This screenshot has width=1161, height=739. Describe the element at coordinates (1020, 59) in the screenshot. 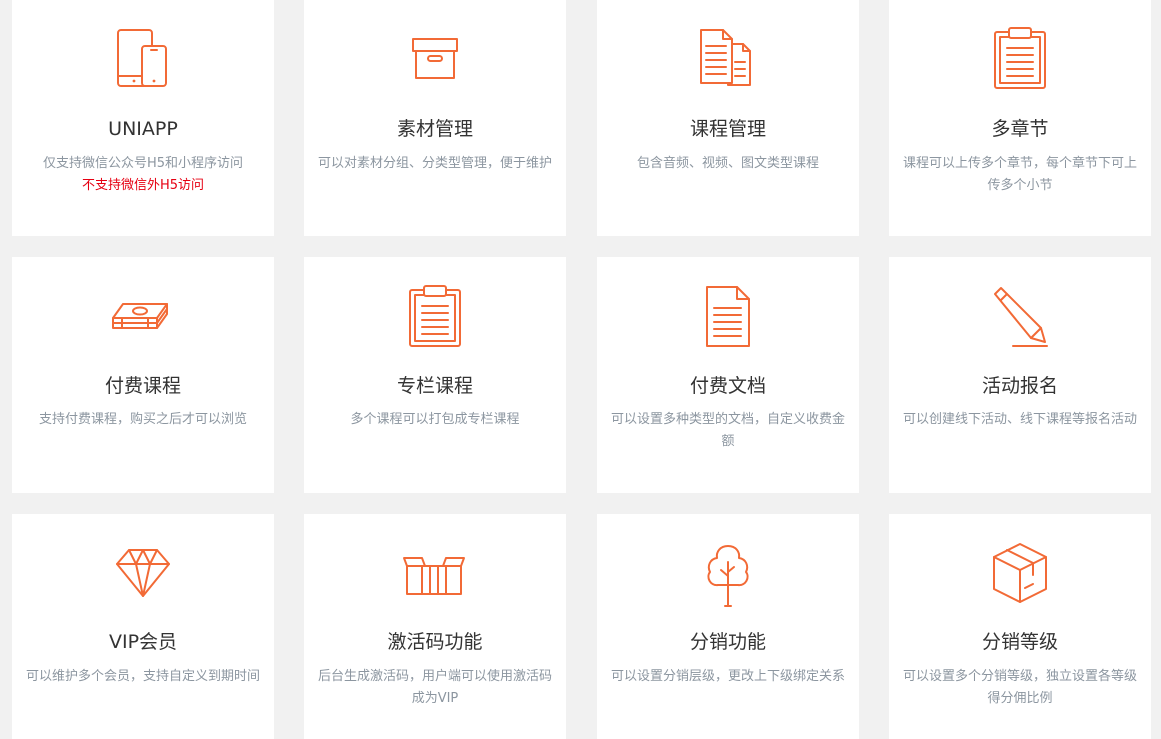

I see `clipboard-icon` at that location.